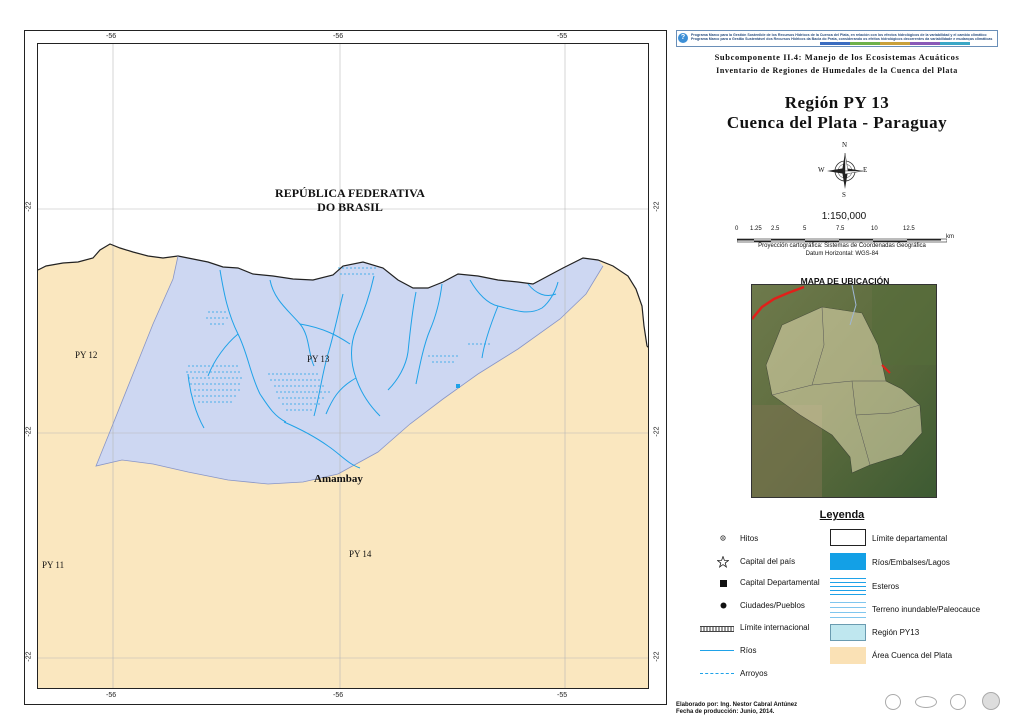 The height and width of the screenshot is (725, 1024). Describe the element at coordinates (775, 627) in the screenshot. I see `legend-limite-internacional: Límite internacional` at that location.